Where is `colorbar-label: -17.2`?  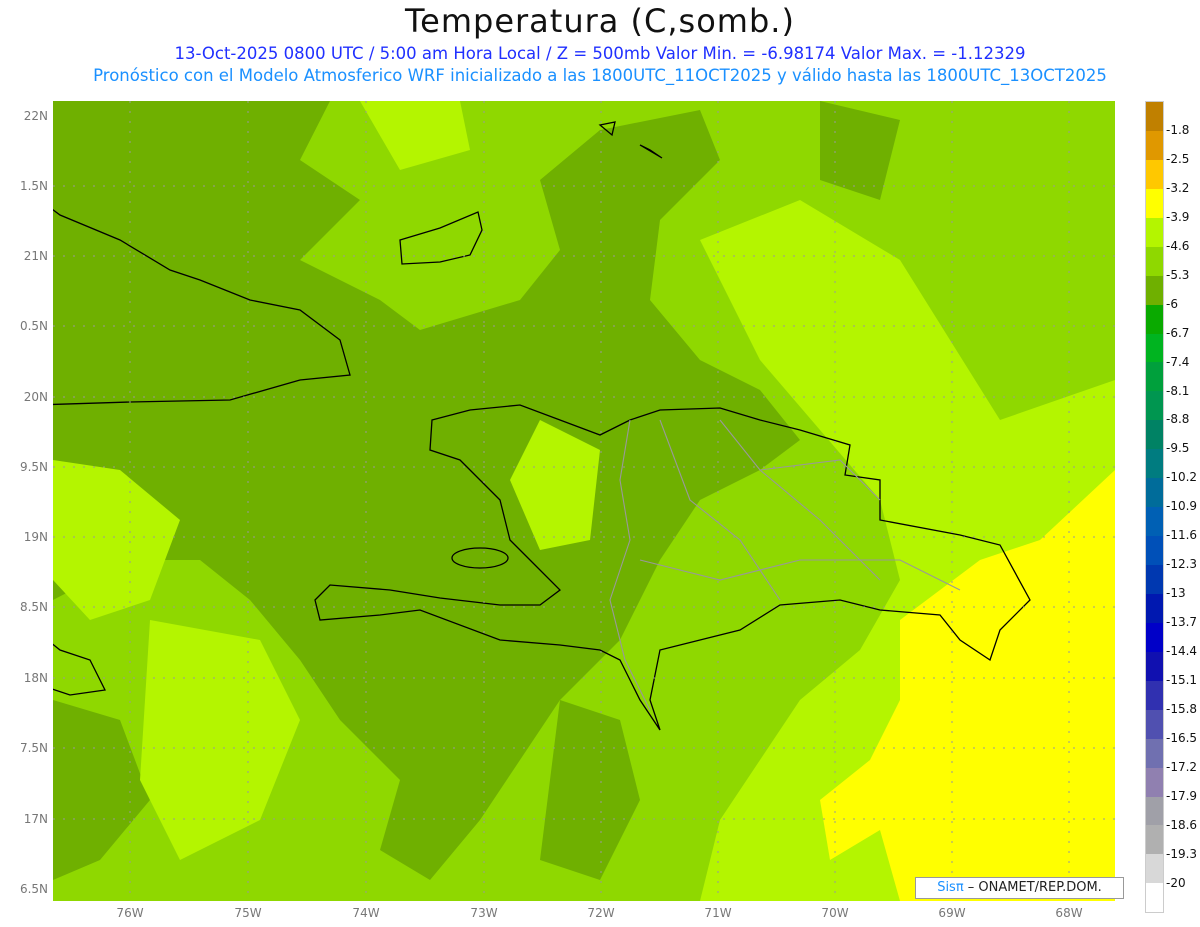 colorbar-label: -17.2 is located at coordinates (1182, 766).